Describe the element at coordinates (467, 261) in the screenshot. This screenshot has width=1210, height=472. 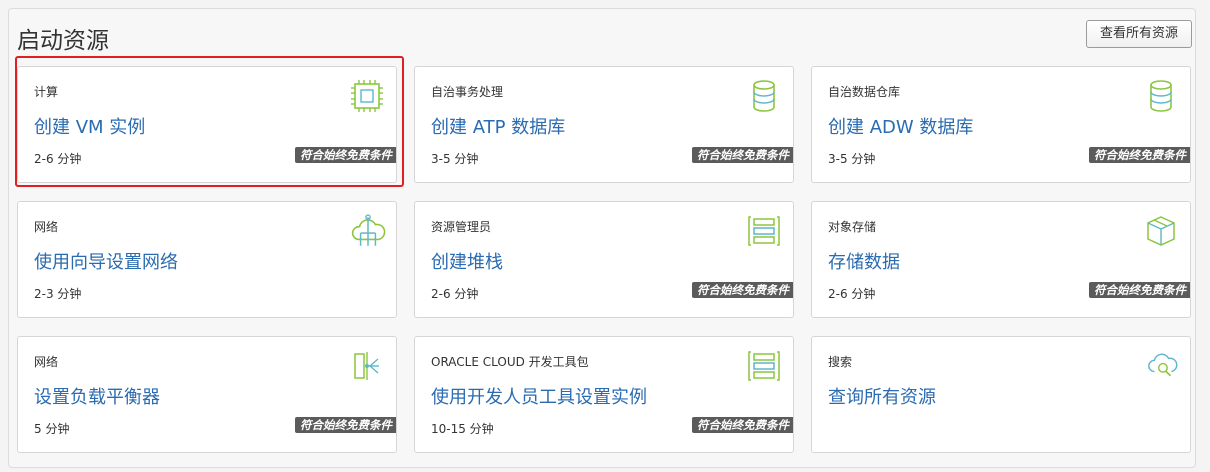
I see `card-title-link: 创建堆栈` at that location.